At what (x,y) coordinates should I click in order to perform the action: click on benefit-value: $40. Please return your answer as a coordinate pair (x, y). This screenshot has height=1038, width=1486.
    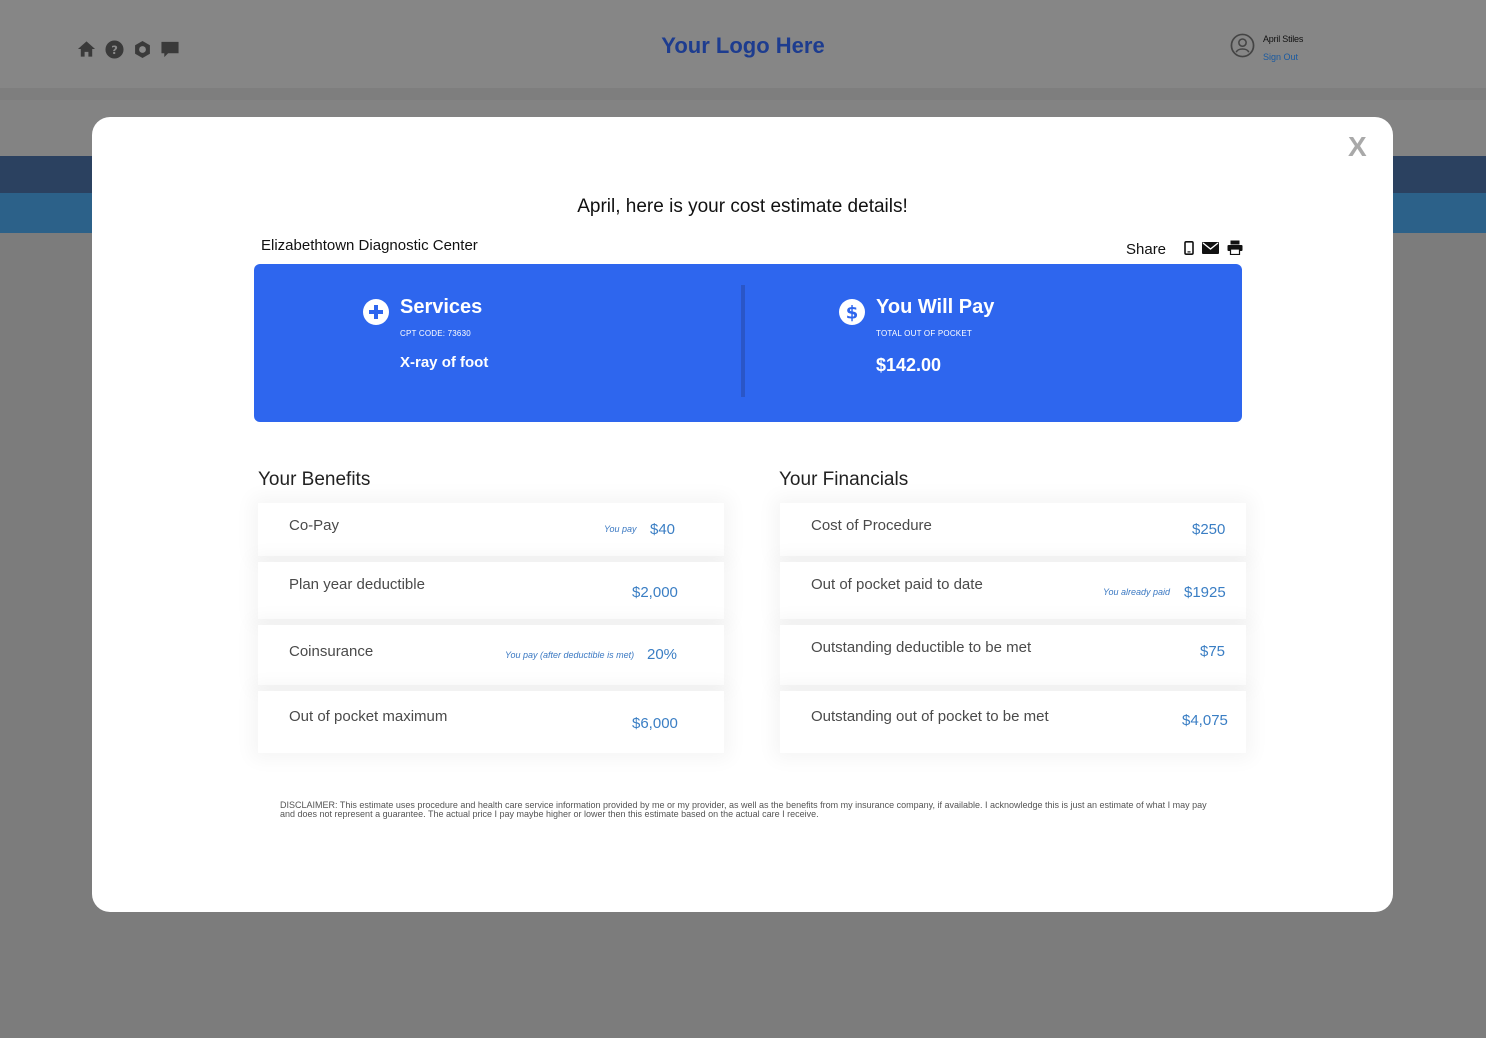
    Looking at the image, I should click on (663, 529).